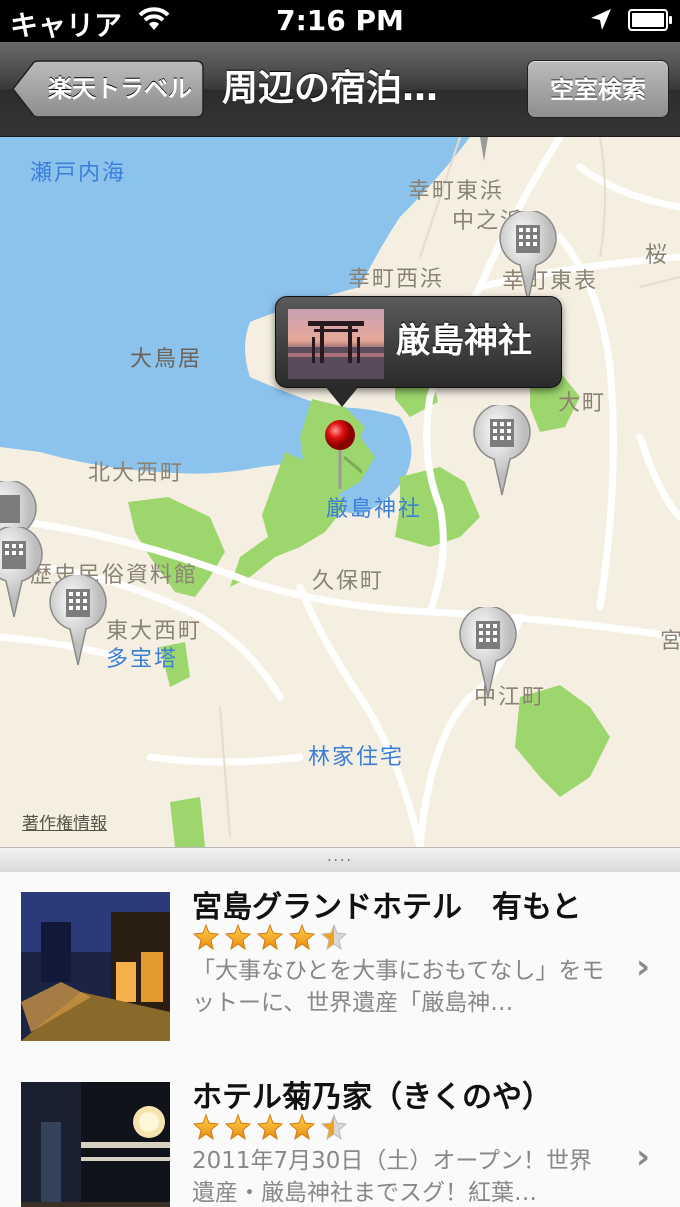  I want to click on callout-thumbnail, so click(336, 344).